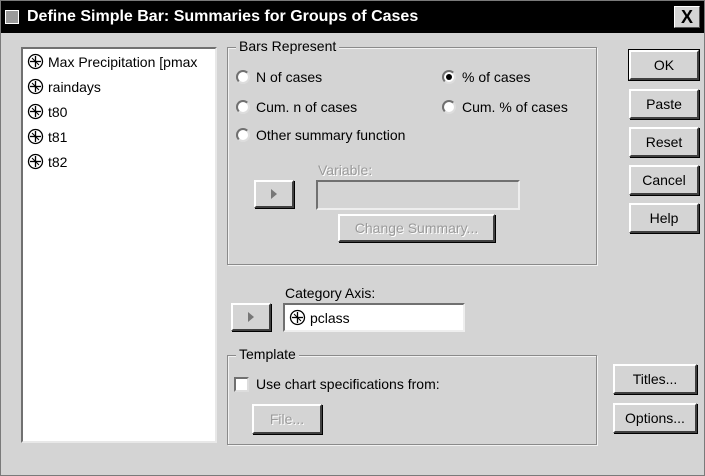 Image resolution: width=705 pixels, height=476 pixels. Describe the element at coordinates (119, 86) in the screenshot. I see `list-item: raindays` at that location.